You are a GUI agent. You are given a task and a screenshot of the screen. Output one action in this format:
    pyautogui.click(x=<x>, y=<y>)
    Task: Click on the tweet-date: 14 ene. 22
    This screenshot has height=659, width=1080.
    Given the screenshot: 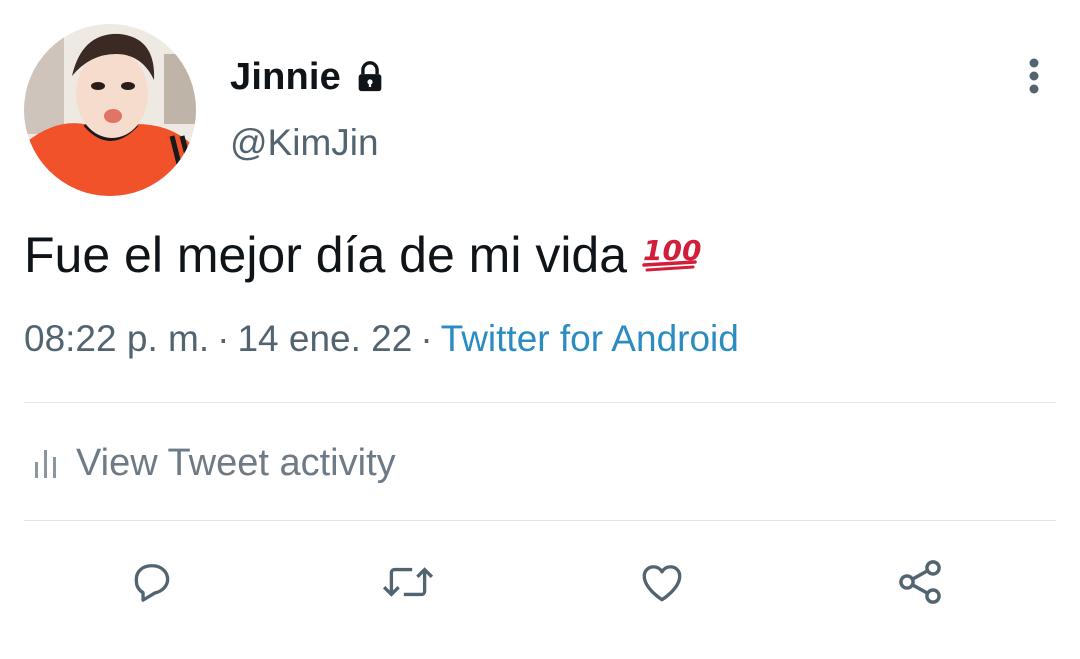 What is the action you would take?
    pyautogui.click(x=325, y=338)
    